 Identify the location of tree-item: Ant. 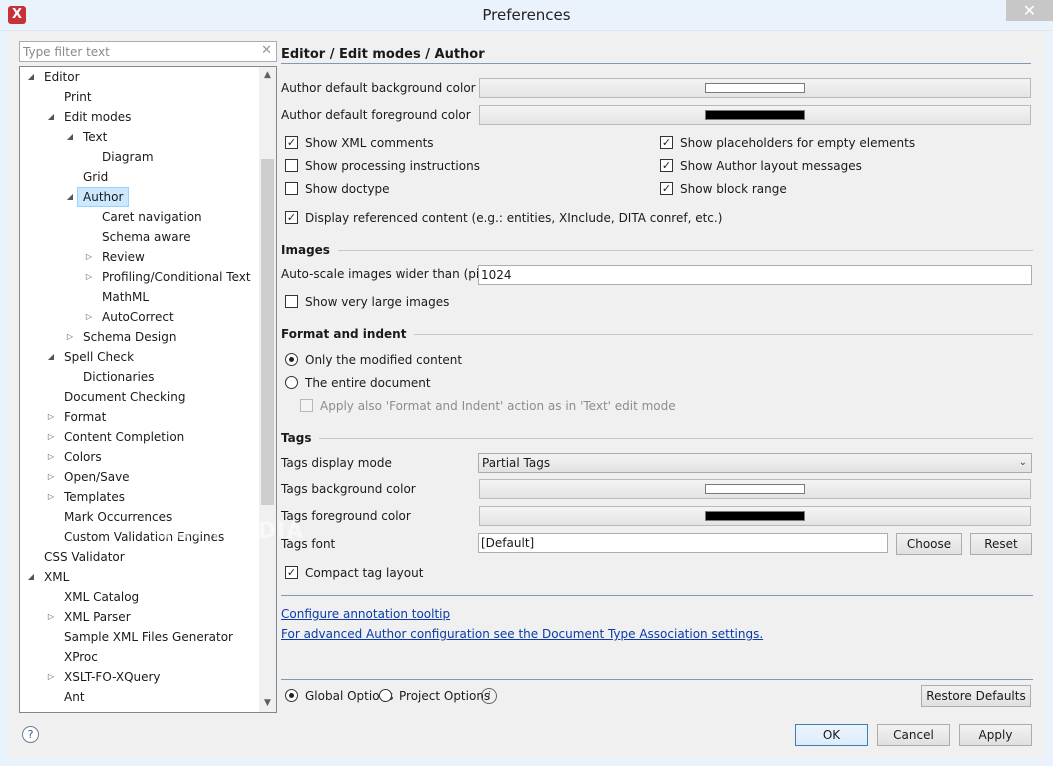
(140, 697).